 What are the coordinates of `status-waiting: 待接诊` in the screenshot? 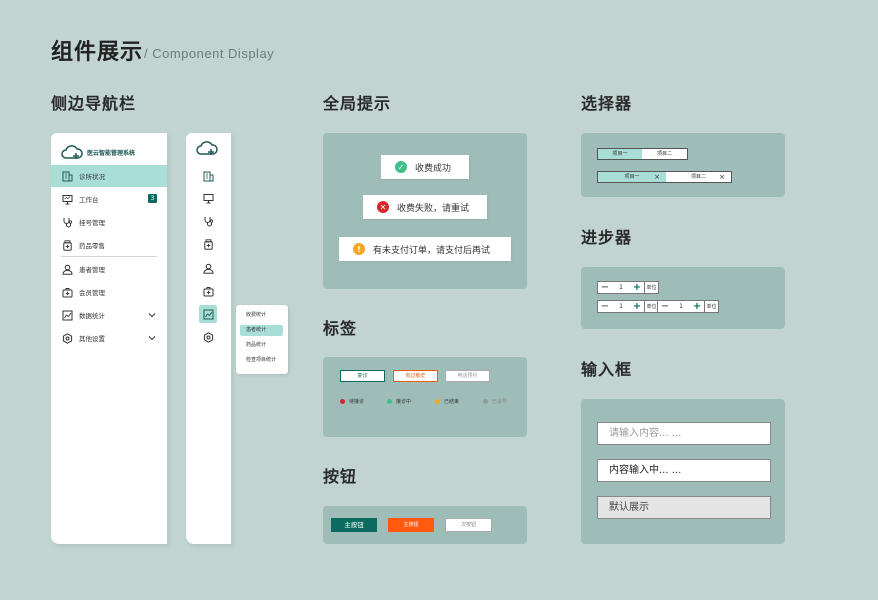 It's located at (352, 401).